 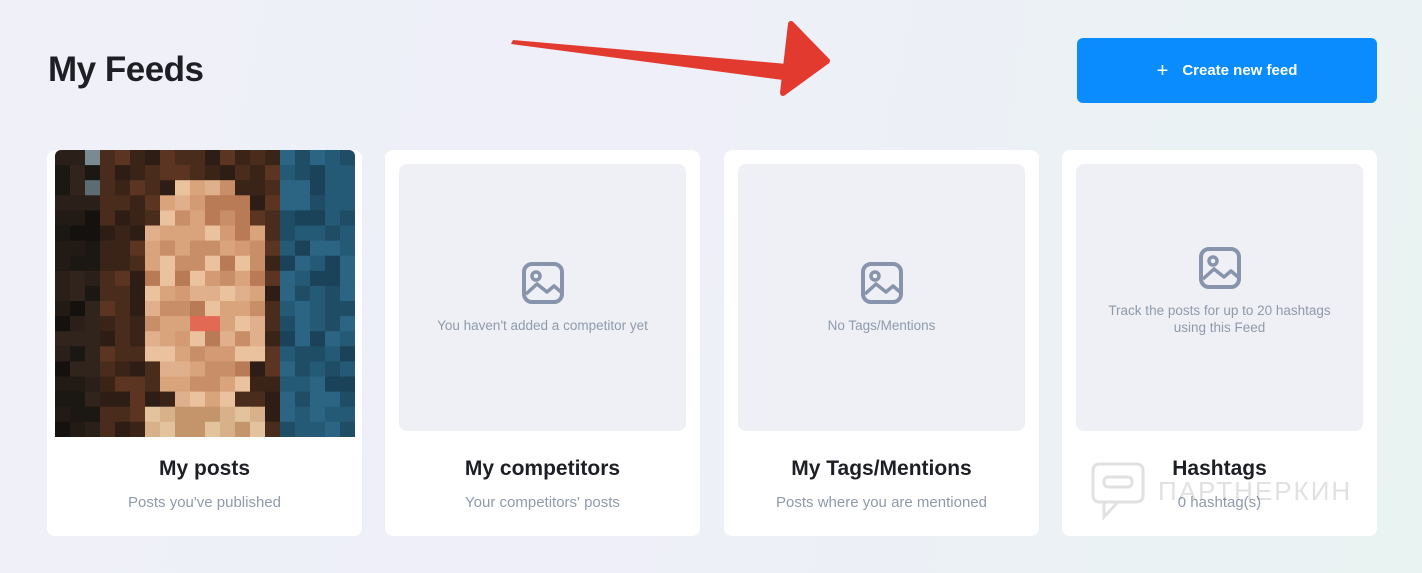 What do you see at coordinates (542, 325) in the screenshot?
I see `placeholder-text: You haven't added a competitor yet` at bounding box center [542, 325].